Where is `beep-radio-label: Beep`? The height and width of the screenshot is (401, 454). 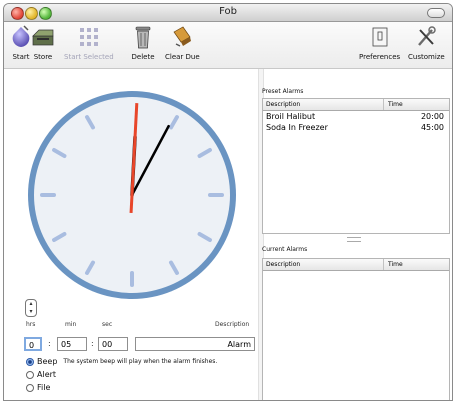 beep-radio-label: Beep is located at coordinates (47, 361).